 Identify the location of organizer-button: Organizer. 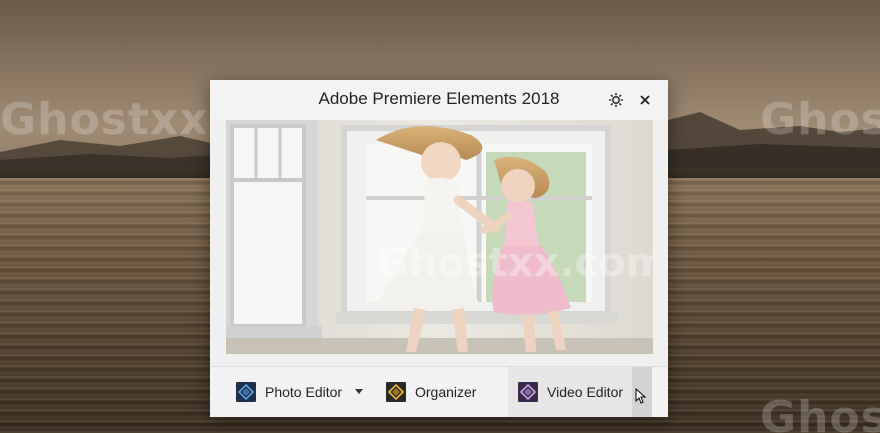
(446, 392).